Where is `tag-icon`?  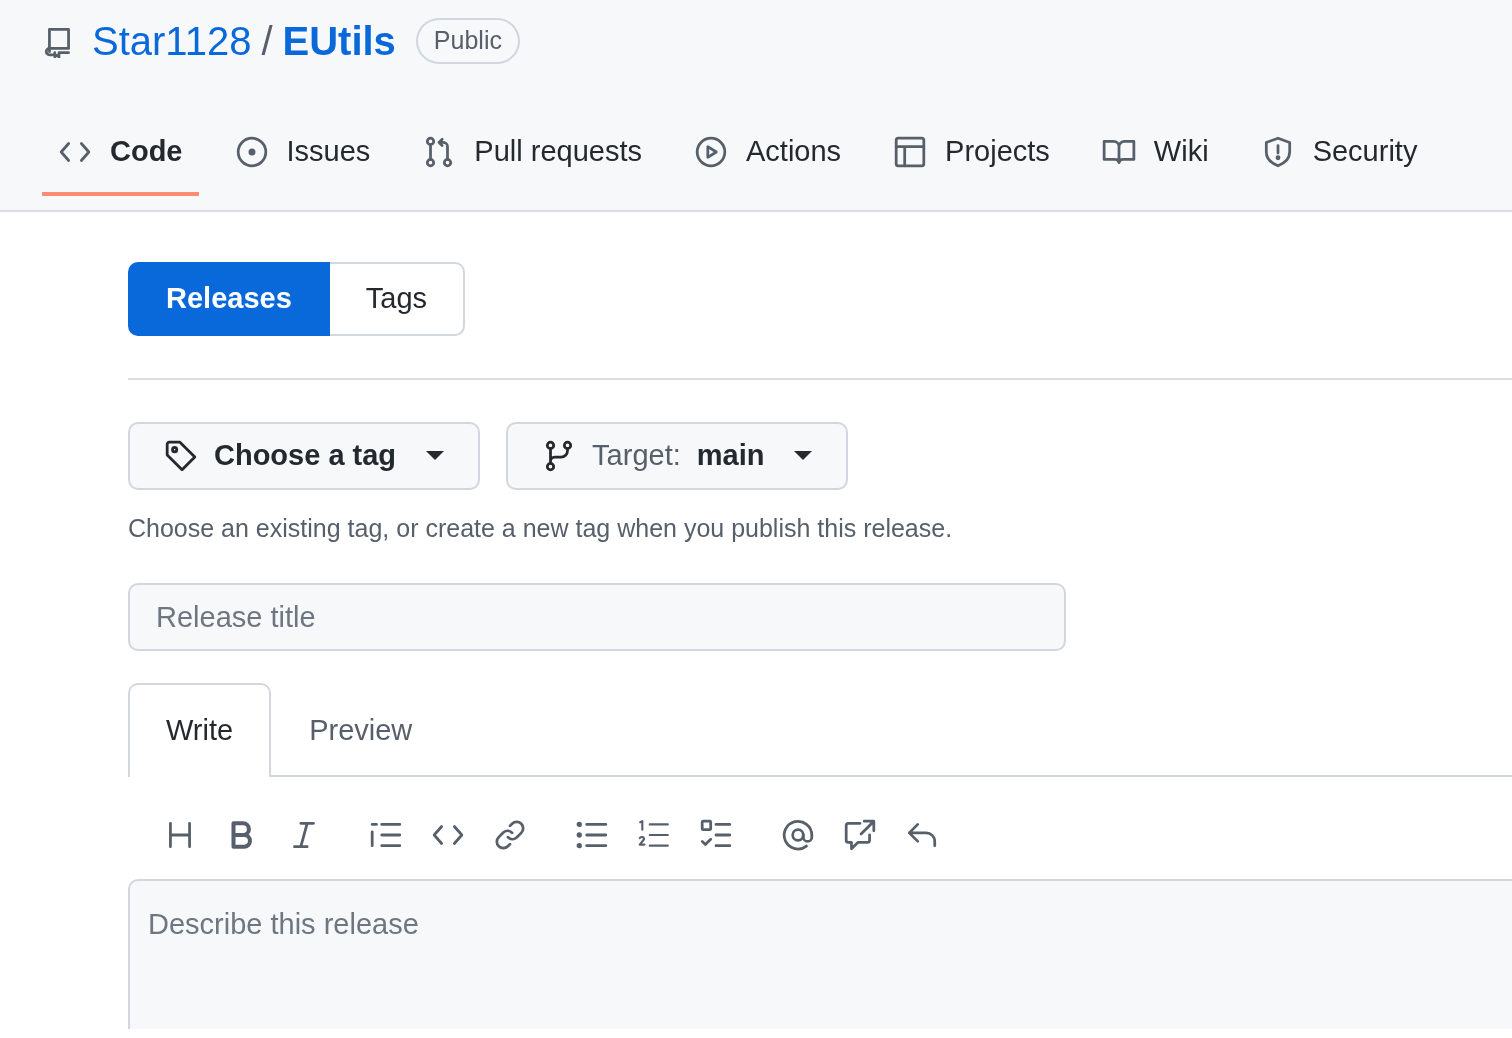 tag-icon is located at coordinates (181, 455).